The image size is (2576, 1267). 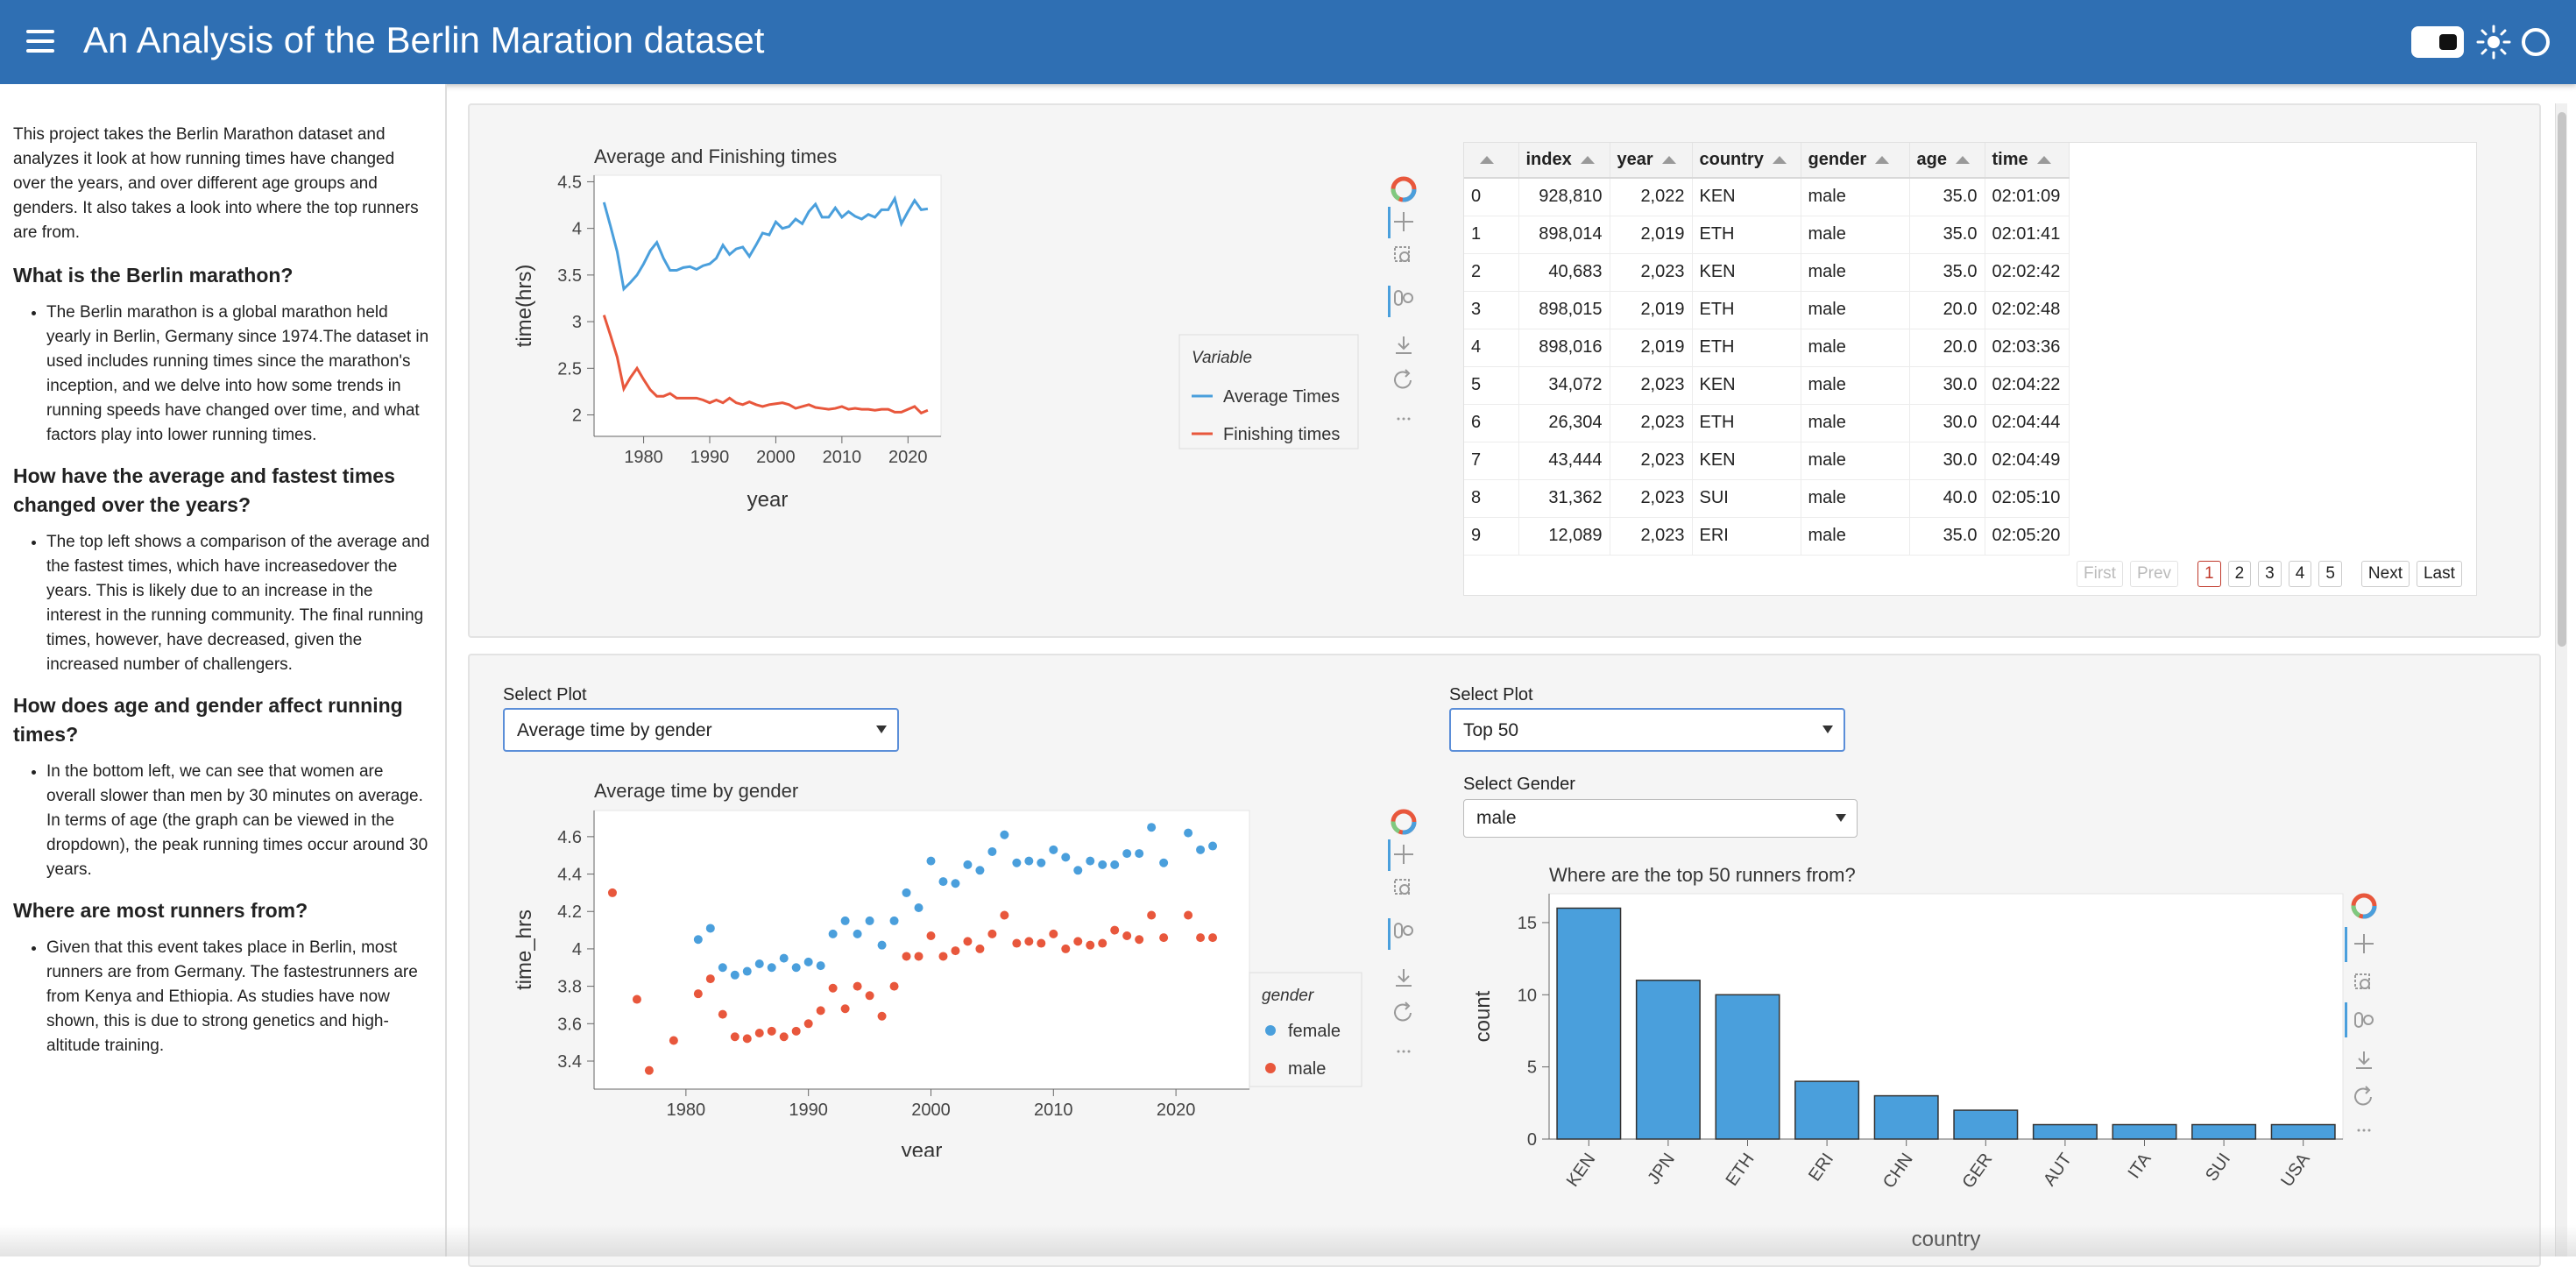 What do you see at coordinates (2100, 574) in the screenshot?
I see `first-page-button: First` at bounding box center [2100, 574].